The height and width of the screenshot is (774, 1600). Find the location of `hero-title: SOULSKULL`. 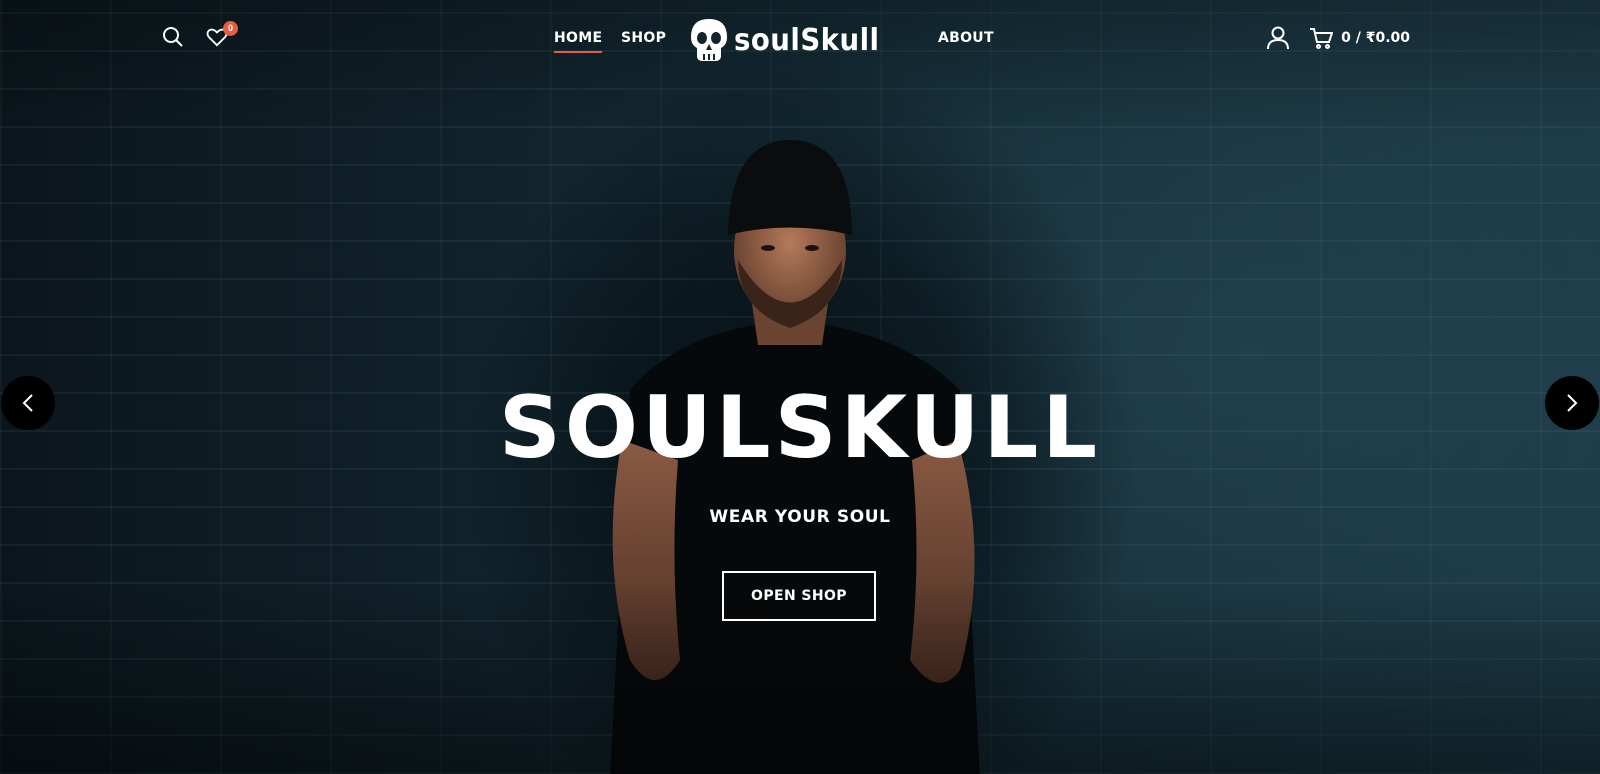

hero-title: SOULSKULL is located at coordinates (800, 428).